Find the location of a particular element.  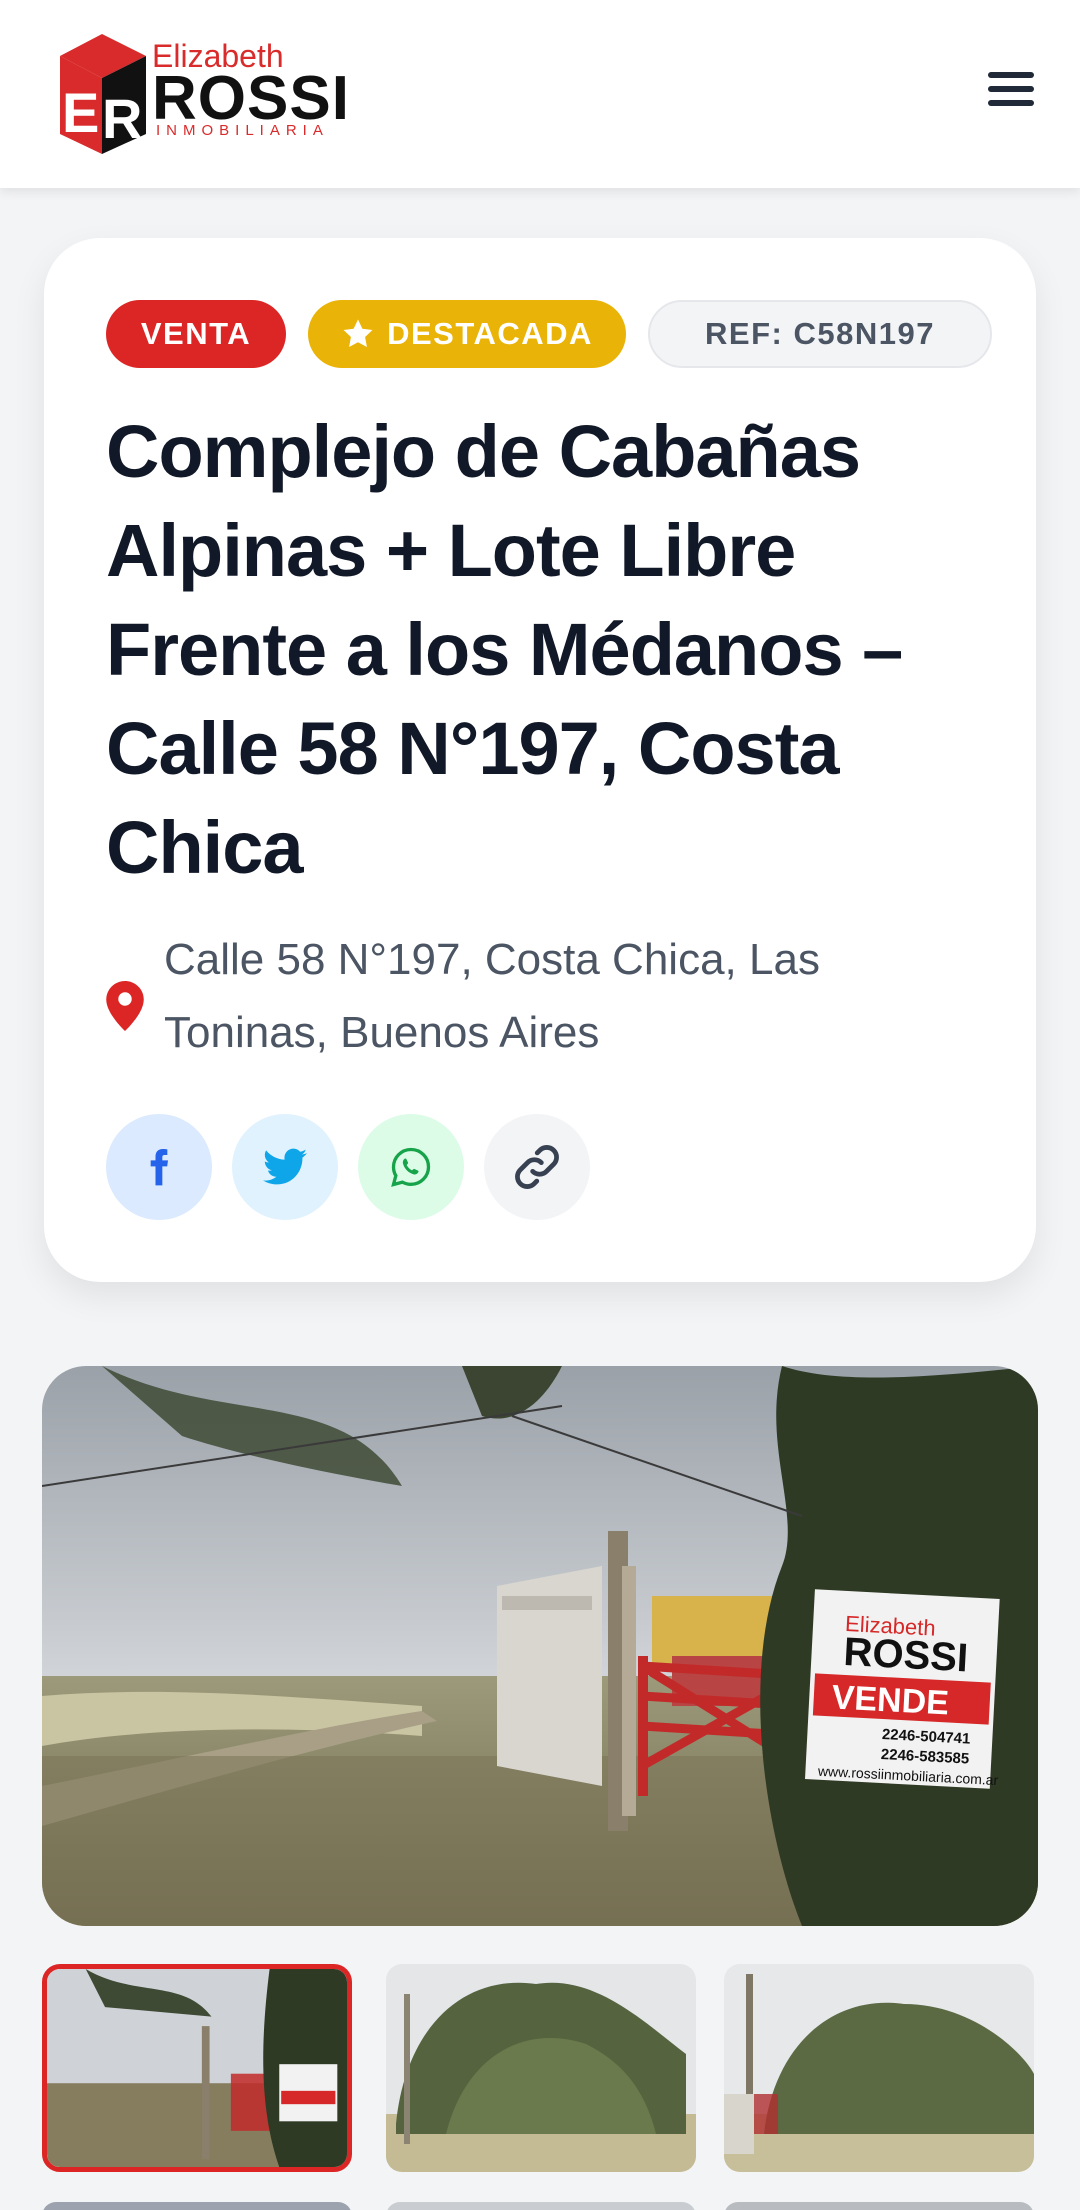

reference-badge: REF: C58N197 is located at coordinates (820, 334).